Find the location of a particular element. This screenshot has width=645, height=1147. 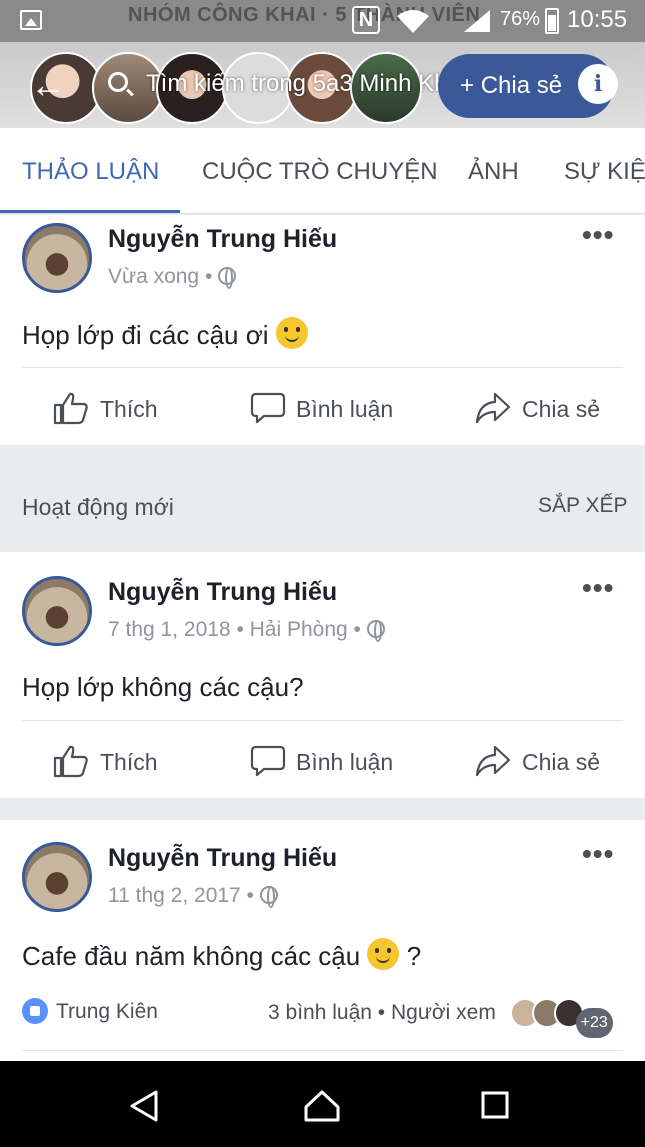

tab-discussion: THẢO LUẬN is located at coordinates (90, 172).